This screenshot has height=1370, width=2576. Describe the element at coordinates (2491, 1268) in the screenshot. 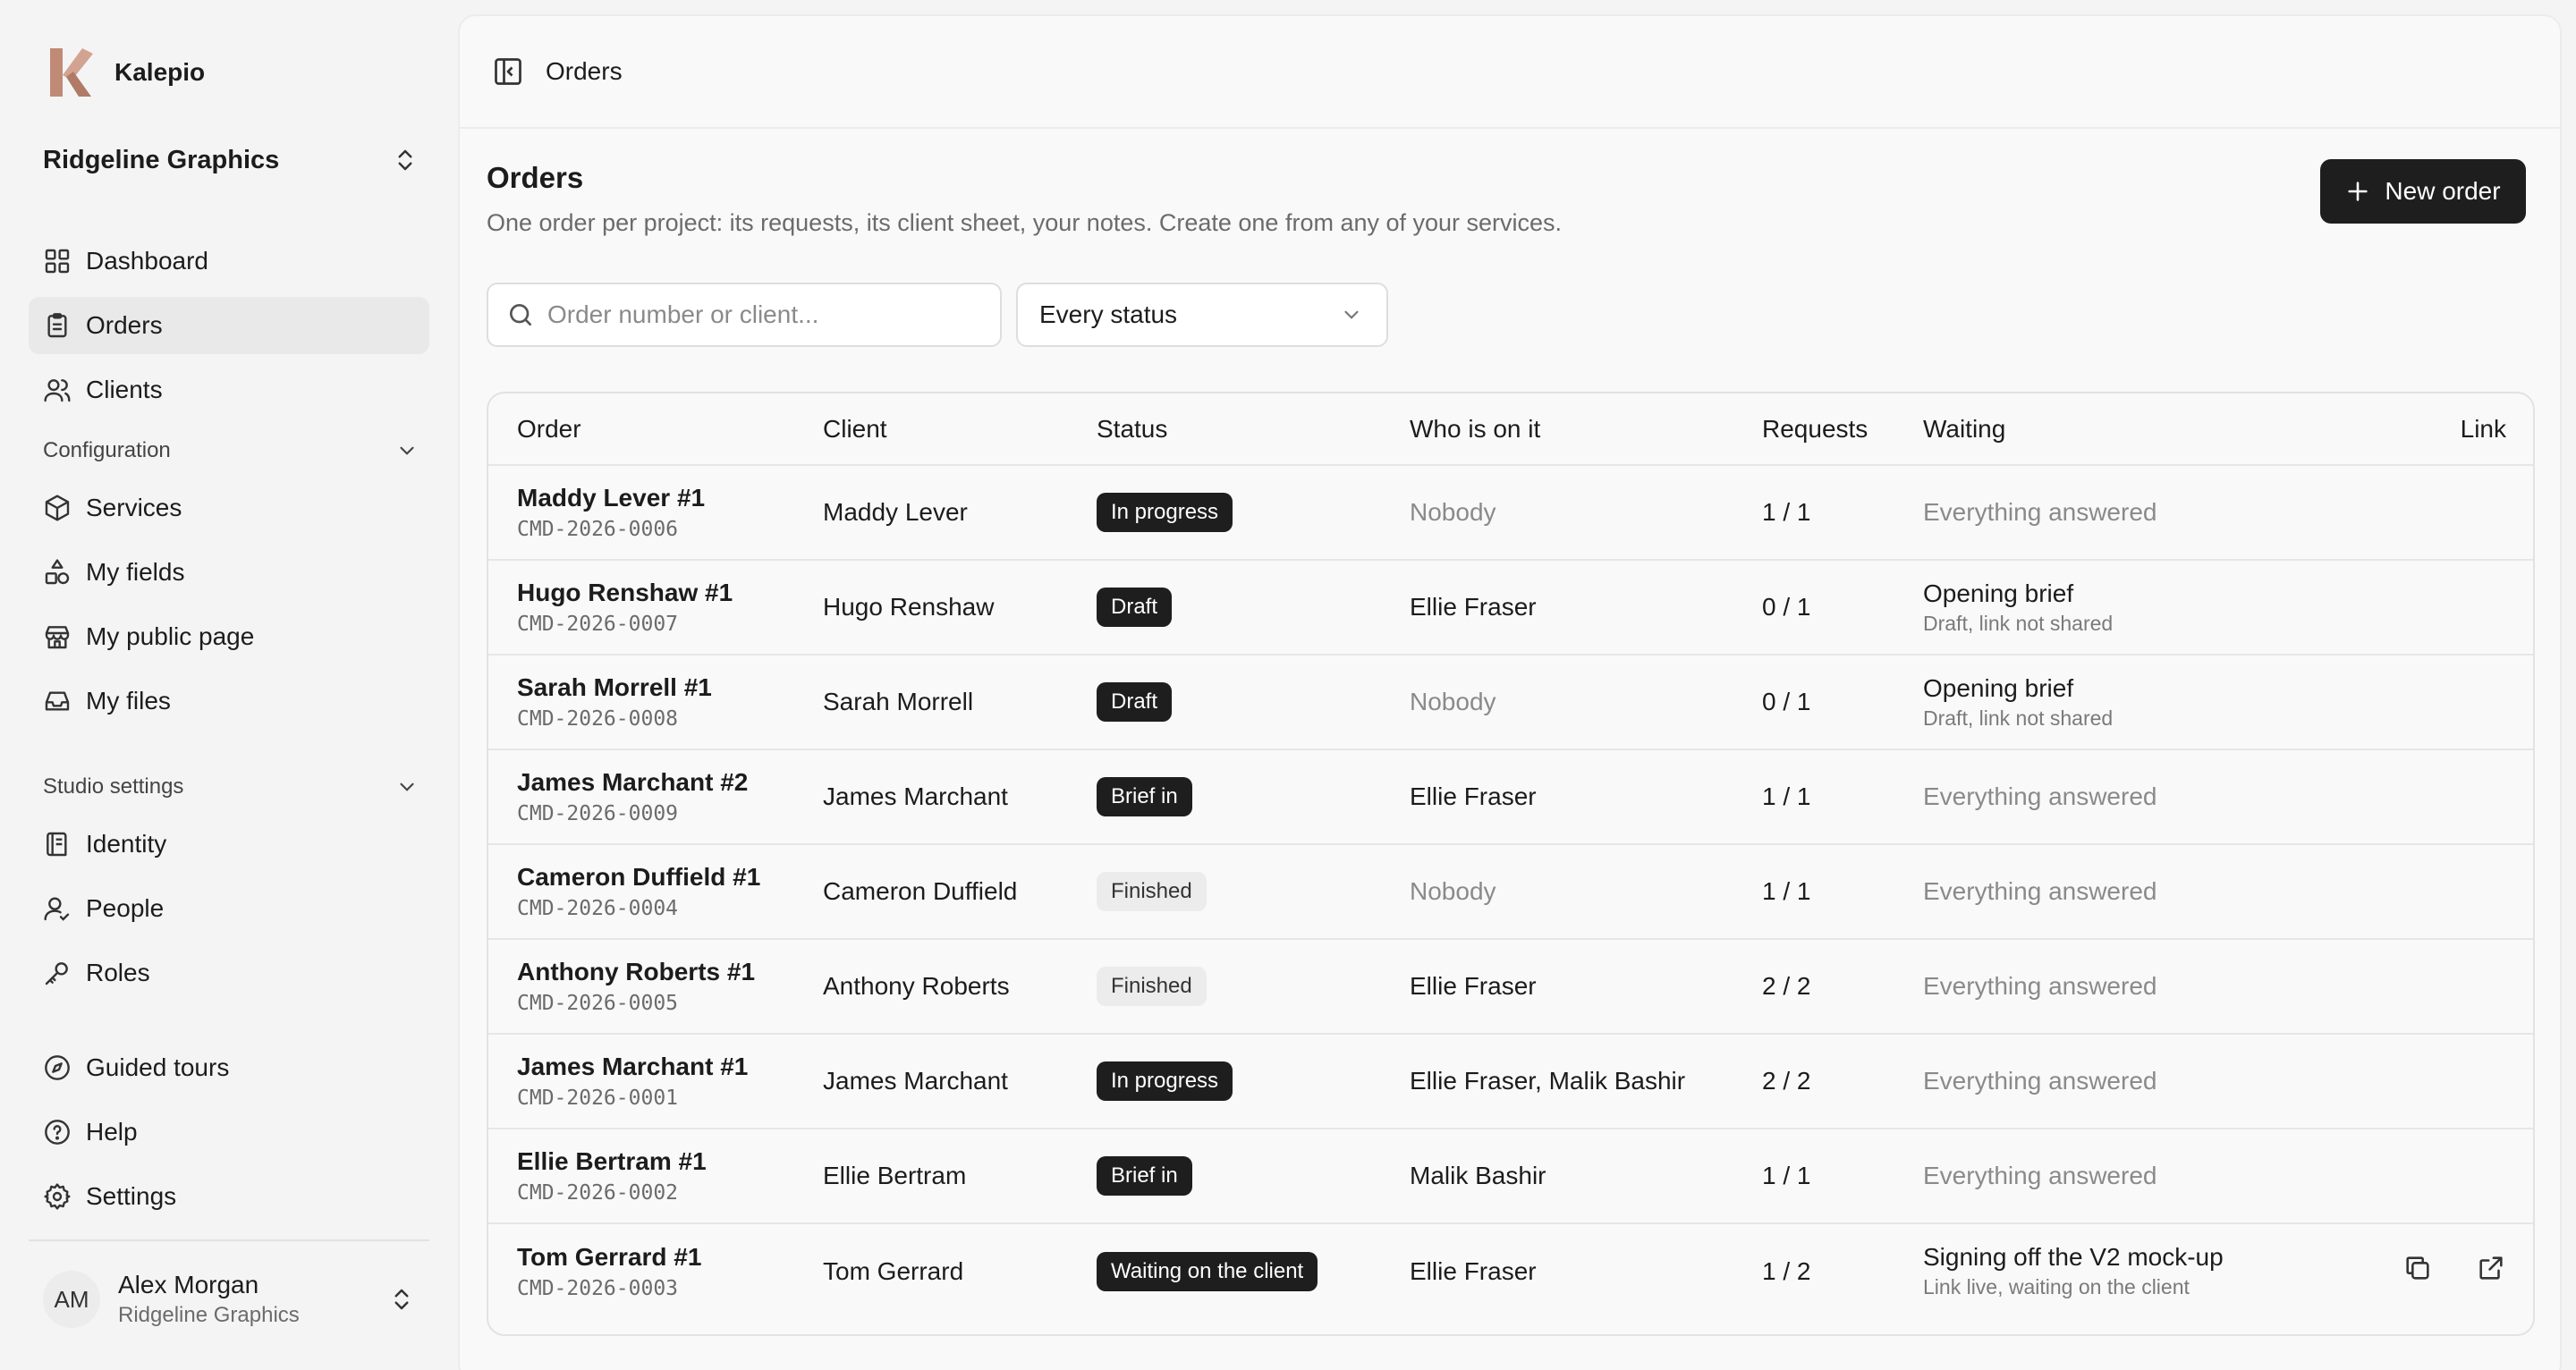

I see `open-link-icon` at that location.